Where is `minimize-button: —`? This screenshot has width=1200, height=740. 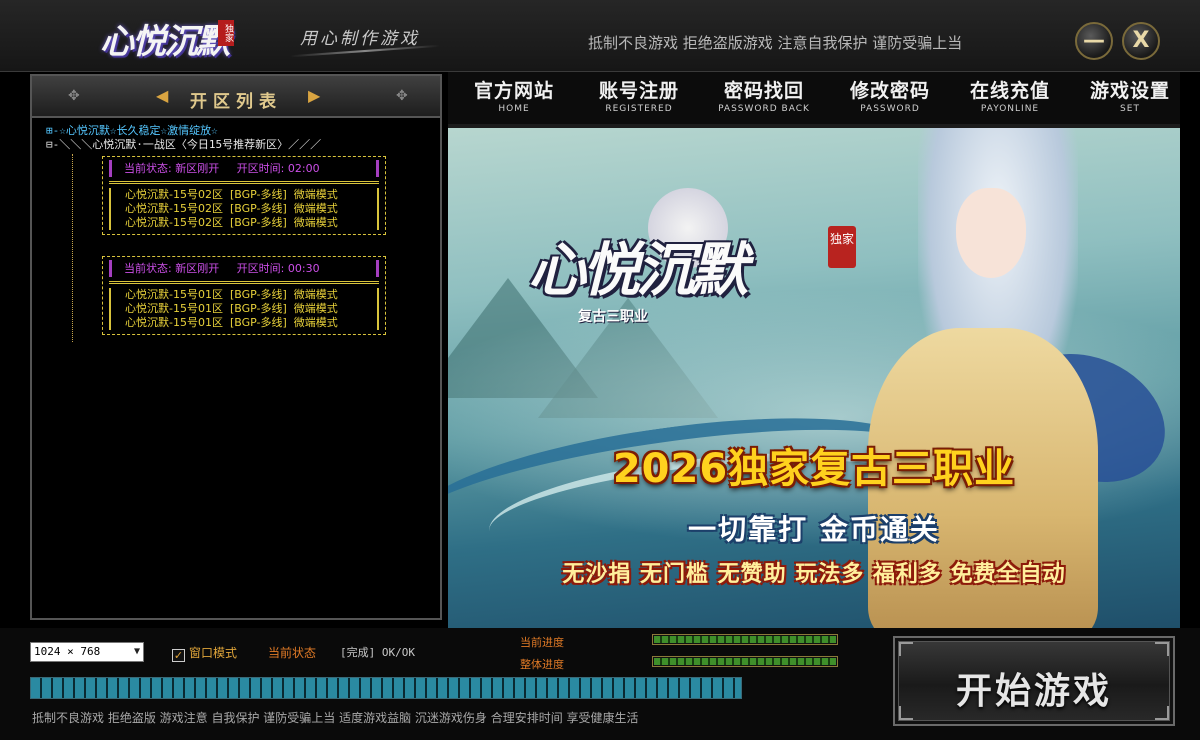 minimize-button: — is located at coordinates (1094, 41).